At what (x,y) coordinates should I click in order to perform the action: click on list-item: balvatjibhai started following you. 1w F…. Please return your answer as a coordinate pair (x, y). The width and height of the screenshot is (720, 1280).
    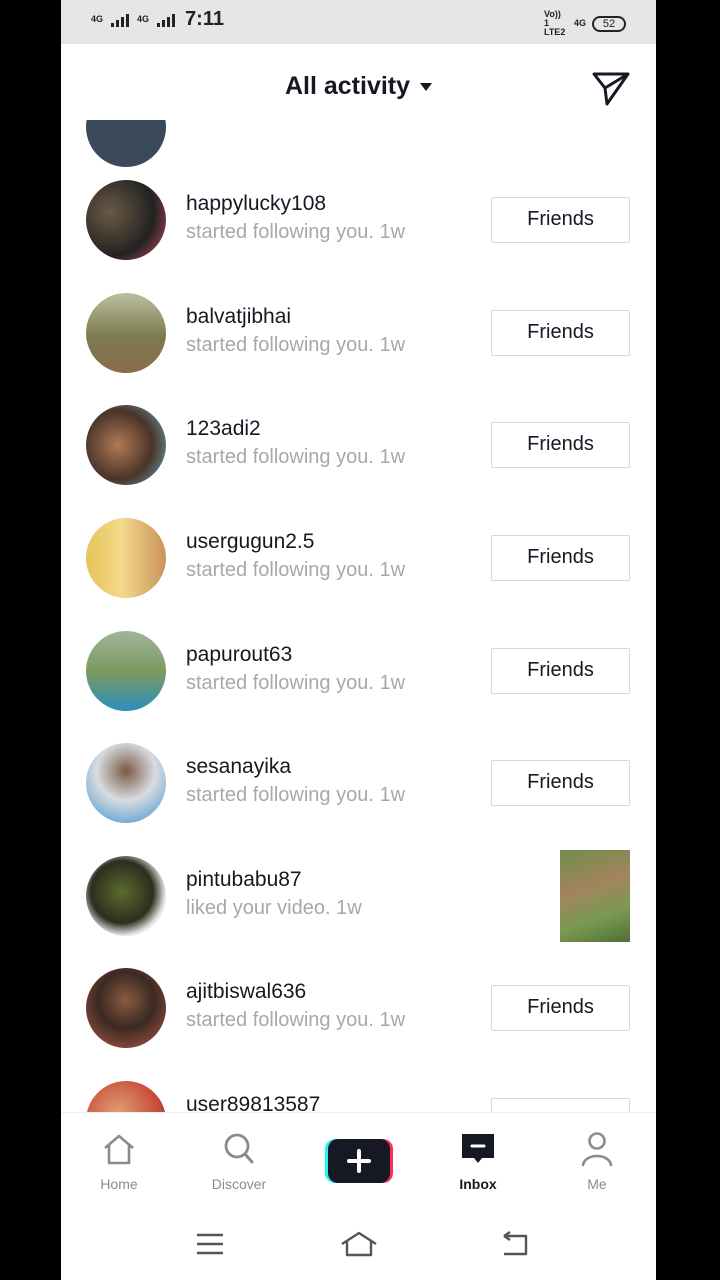
    Looking at the image, I should click on (358, 333).